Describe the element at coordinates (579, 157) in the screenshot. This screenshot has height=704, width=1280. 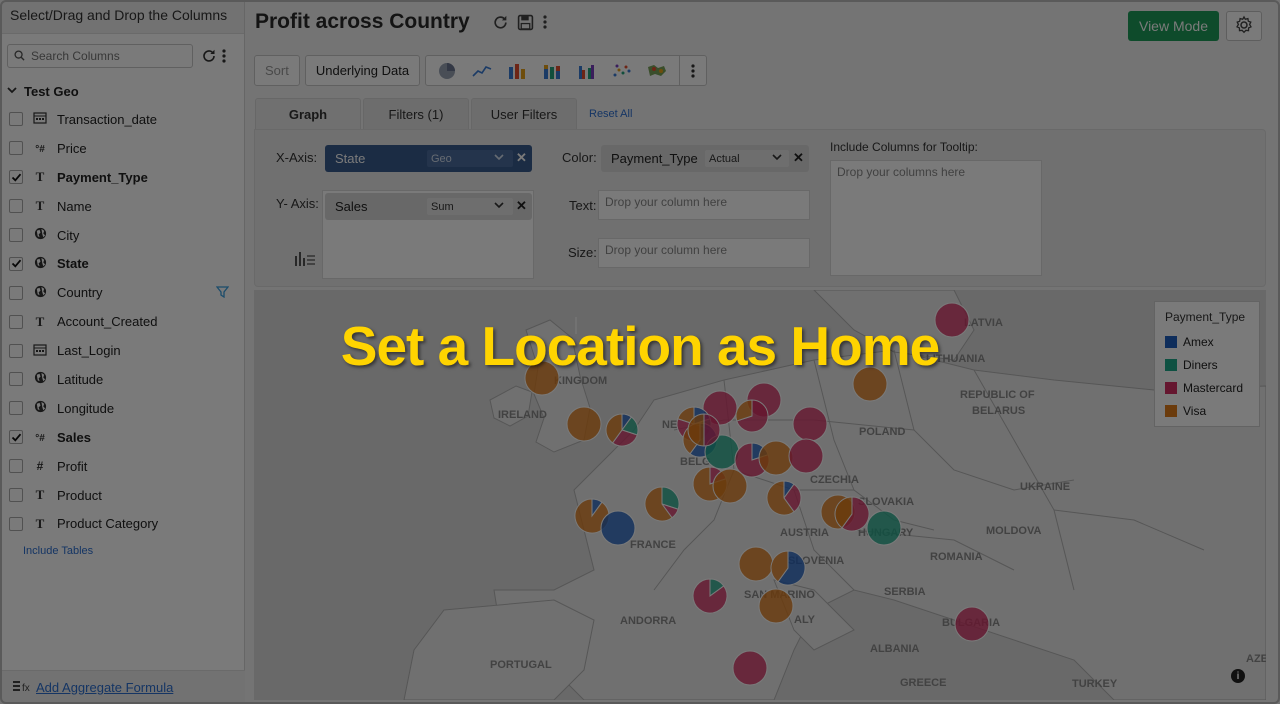
I see `color-label: Color:` at that location.